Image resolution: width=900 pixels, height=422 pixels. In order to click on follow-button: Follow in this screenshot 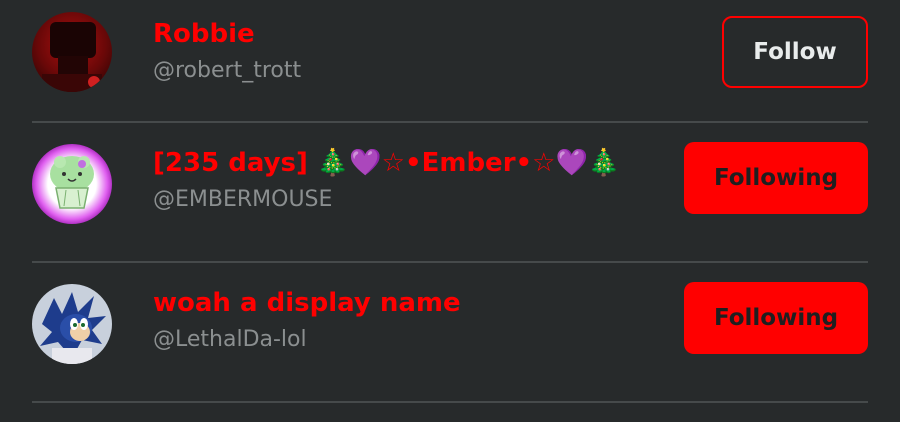, I will do `click(795, 52)`.